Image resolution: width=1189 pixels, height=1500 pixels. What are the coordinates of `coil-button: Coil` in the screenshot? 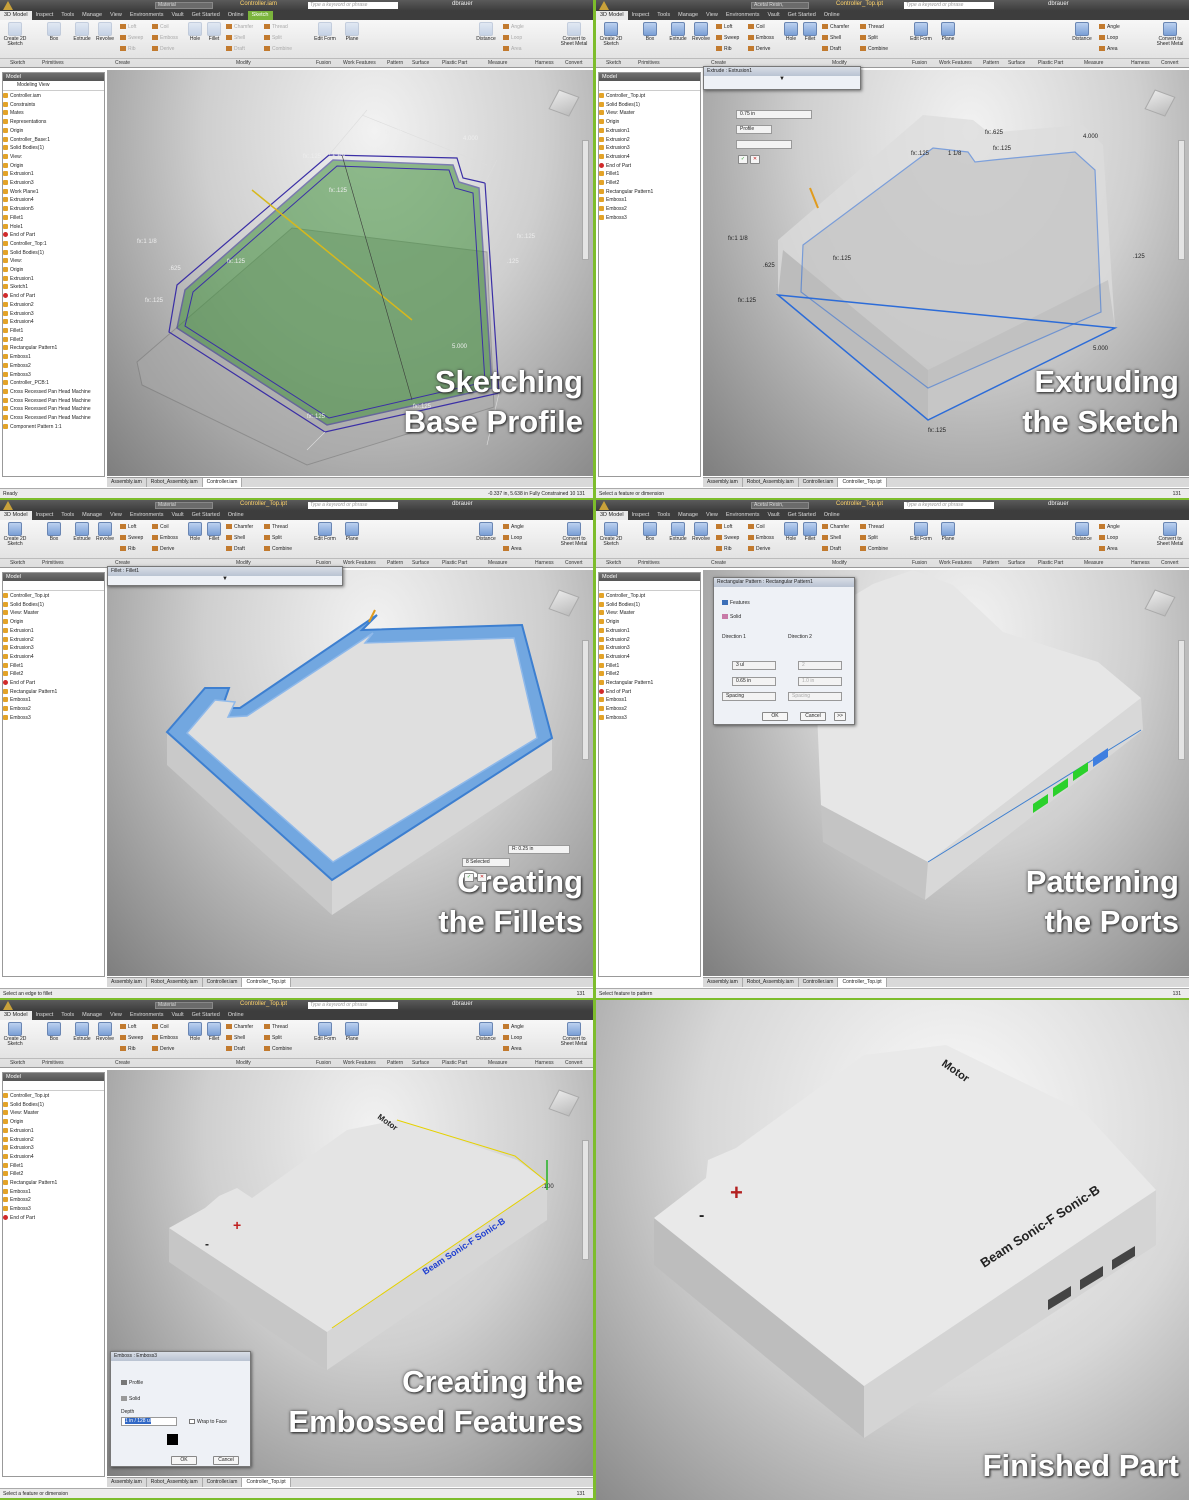 It's located at (756, 27).